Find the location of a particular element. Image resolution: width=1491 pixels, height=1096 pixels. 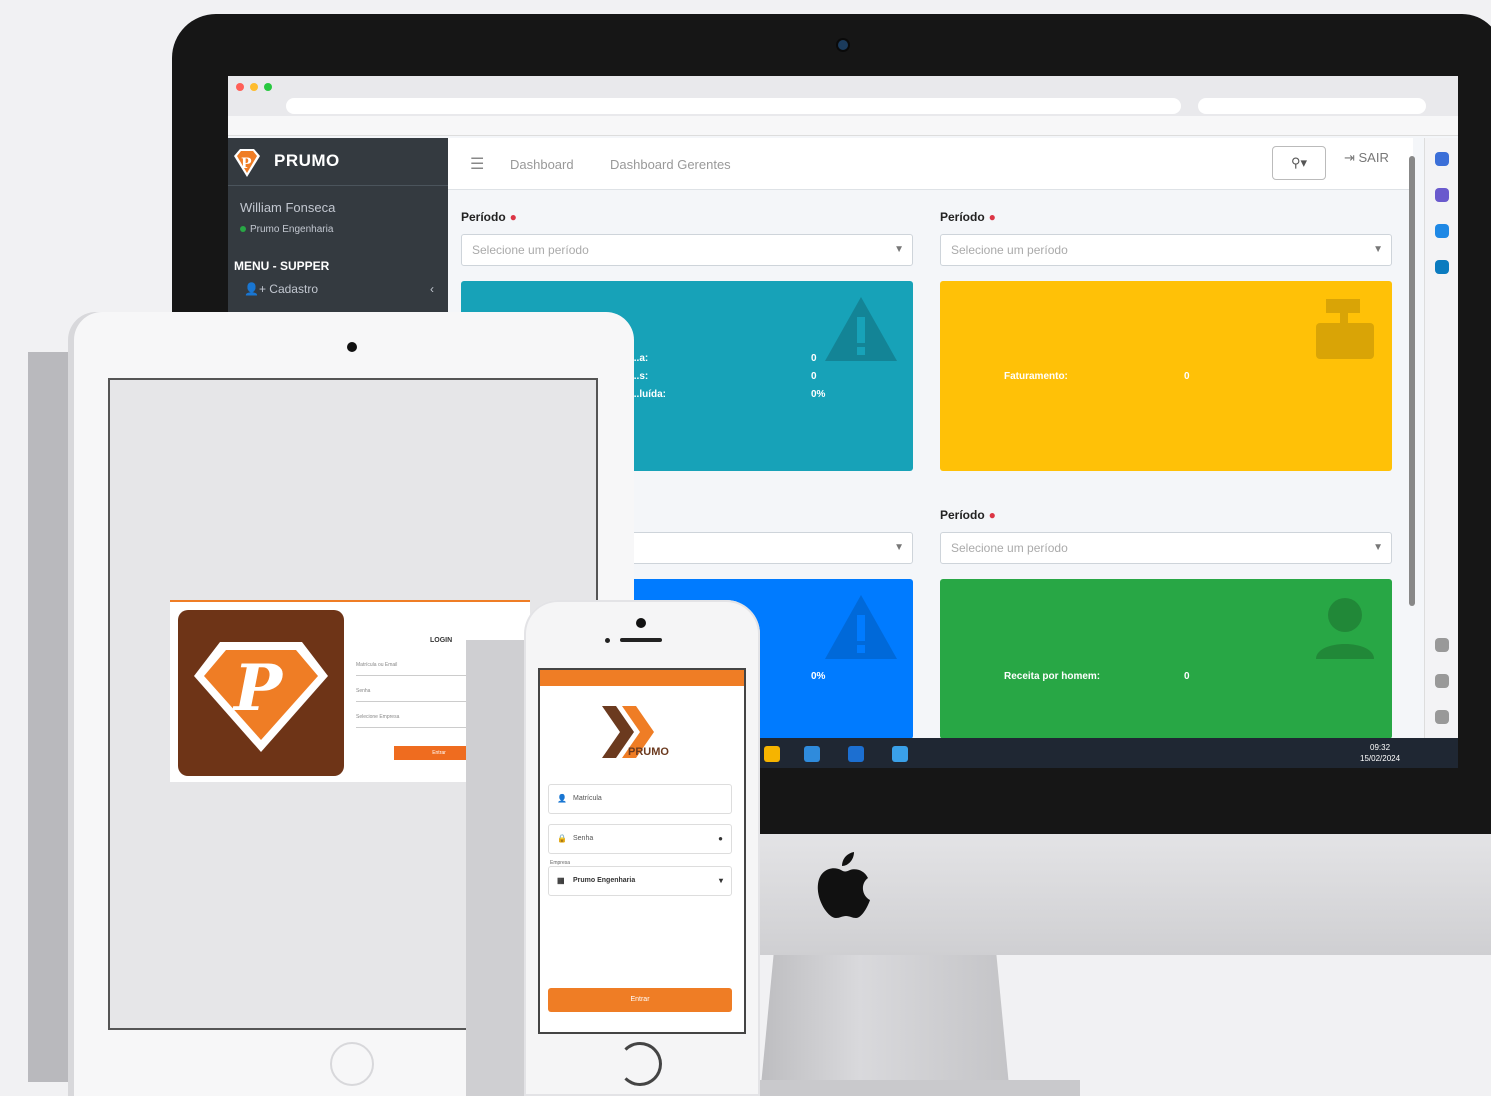

menu-header: MENU - SUPPER is located at coordinates (282, 266).